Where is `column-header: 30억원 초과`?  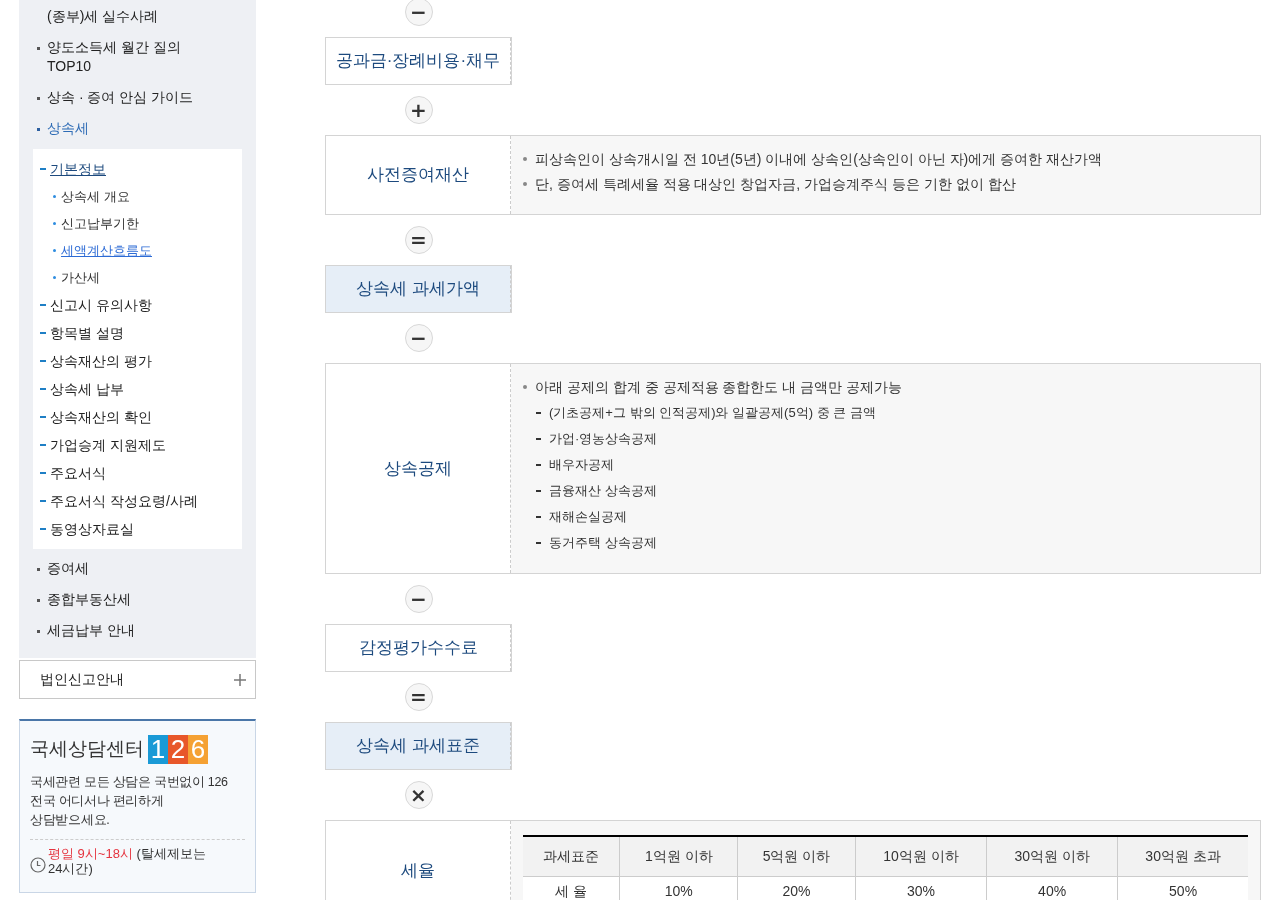
column-header: 30억원 초과 is located at coordinates (1182, 856).